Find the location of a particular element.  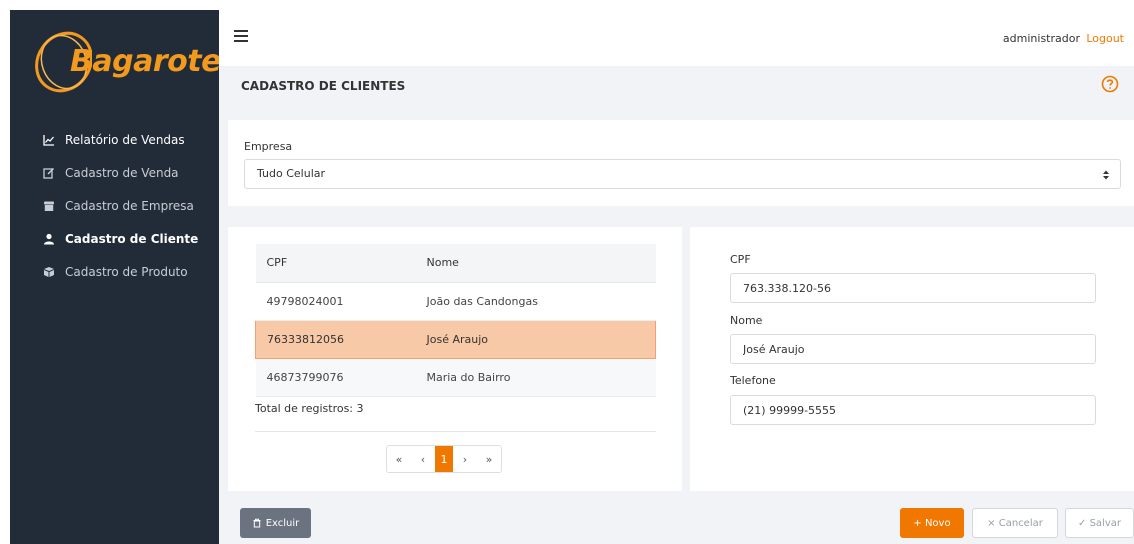

sidebar-item-label: Relatório de Vendas is located at coordinates (125, 139).